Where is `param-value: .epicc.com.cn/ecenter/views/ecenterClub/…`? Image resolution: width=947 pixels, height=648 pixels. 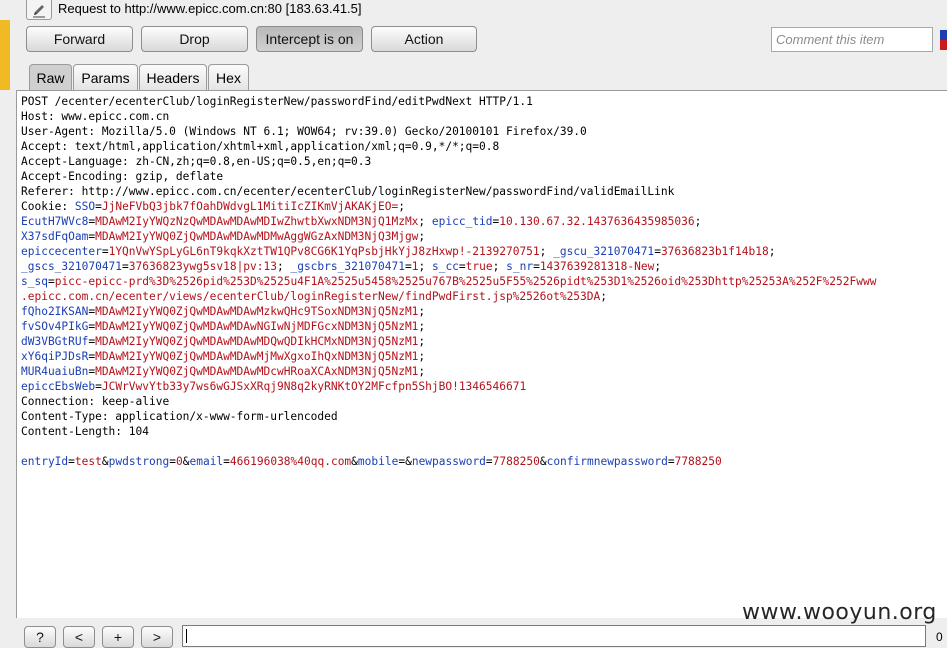 param-value: .epicc.com.cn/ecenter/views/ecenterClub/… is located at coordinates (311, 296).